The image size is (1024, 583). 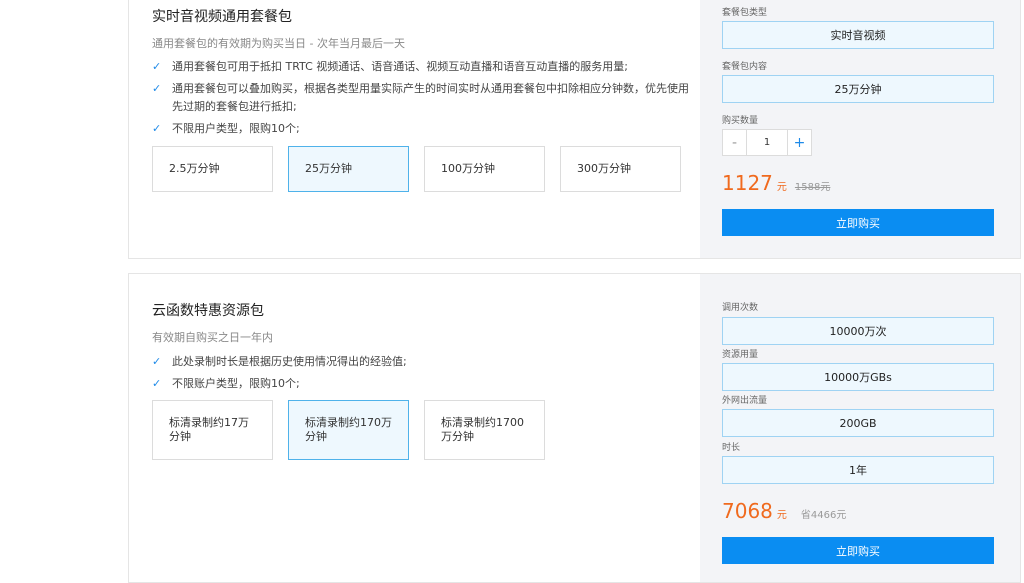 What do you see at coordinates (745, 67) in the screenshot?
I see `content-label: 套餐包内容` at bounding box center [745, 67].